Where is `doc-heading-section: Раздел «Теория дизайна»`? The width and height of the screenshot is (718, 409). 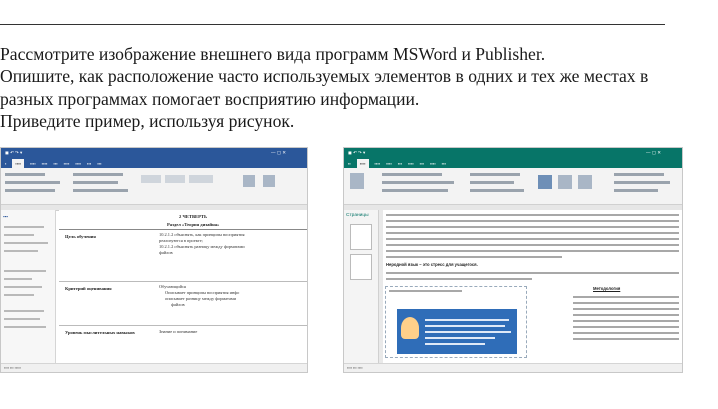 doc-heading-section: Раздел «Теория дизайна» is located at coordinates (193, 224).